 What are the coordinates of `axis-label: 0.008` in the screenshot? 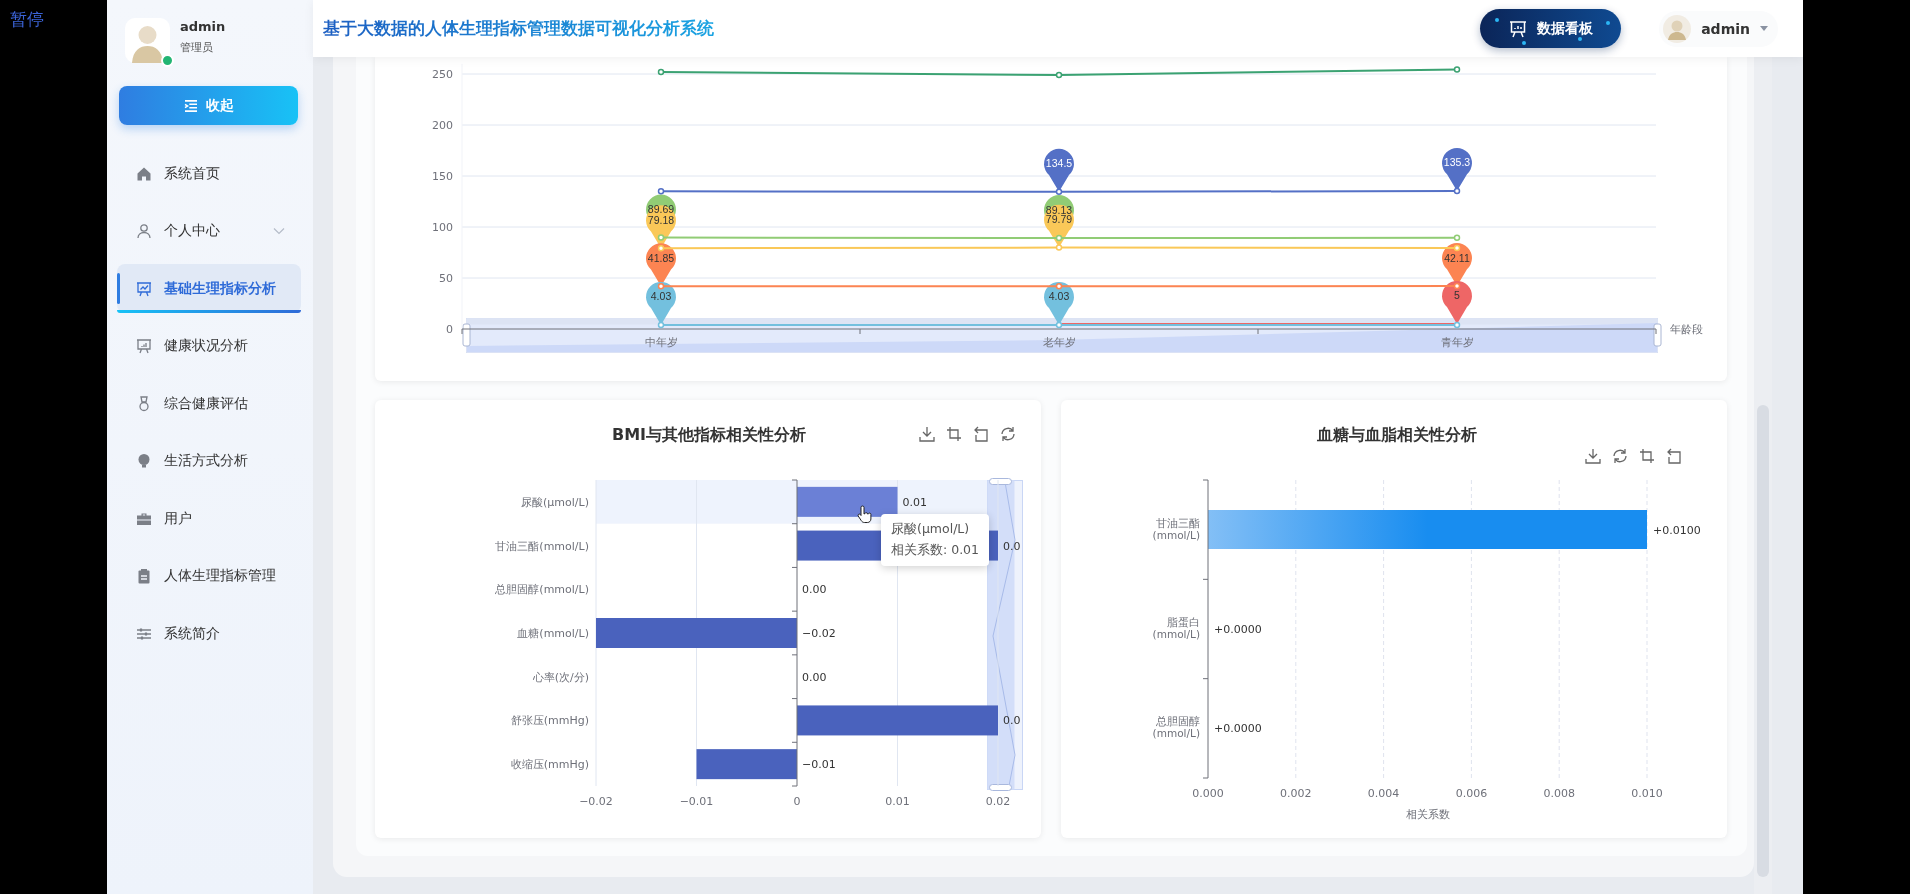 It's located at (1559, 793).